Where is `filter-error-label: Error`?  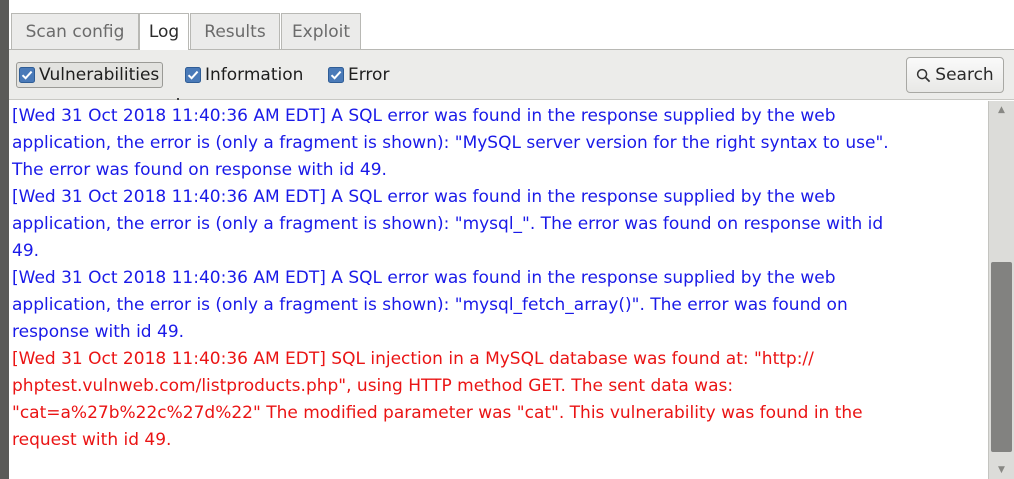
filter-error-label: Error is located at coordinates (369, 75).